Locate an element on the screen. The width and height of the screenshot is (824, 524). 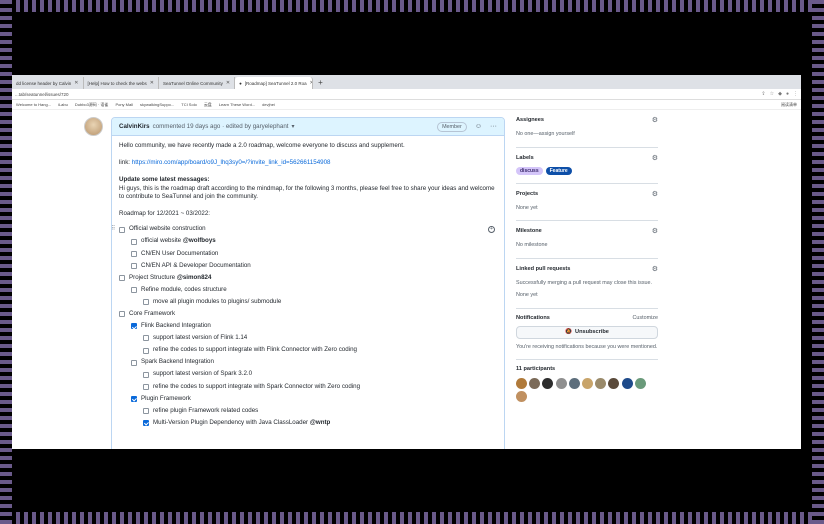
labels-title: Labels is located at coordinates (525, 158).